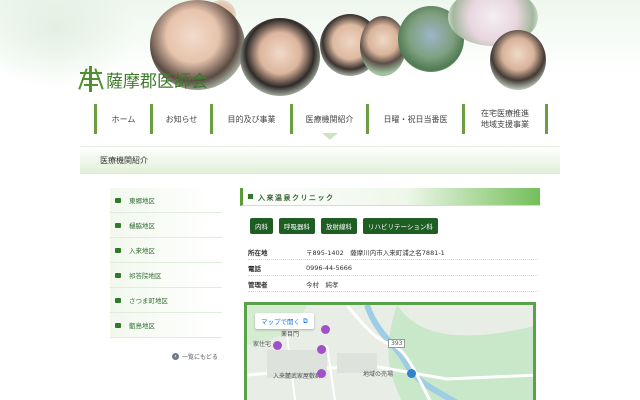 This screenshot has width=640, height=400. What do you see at coordinates (329, 119) in the screenshot?
I see `nav-label: 医療機関紹介` at bounding box center [329, 119].